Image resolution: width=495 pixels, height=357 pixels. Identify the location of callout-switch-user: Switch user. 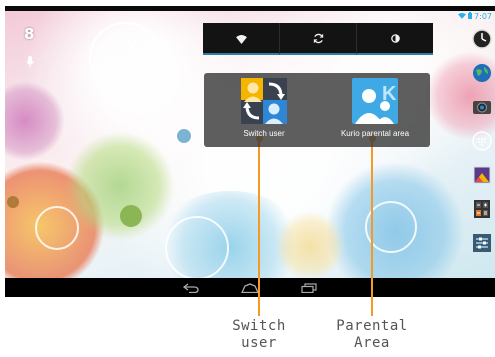
(259, 335).